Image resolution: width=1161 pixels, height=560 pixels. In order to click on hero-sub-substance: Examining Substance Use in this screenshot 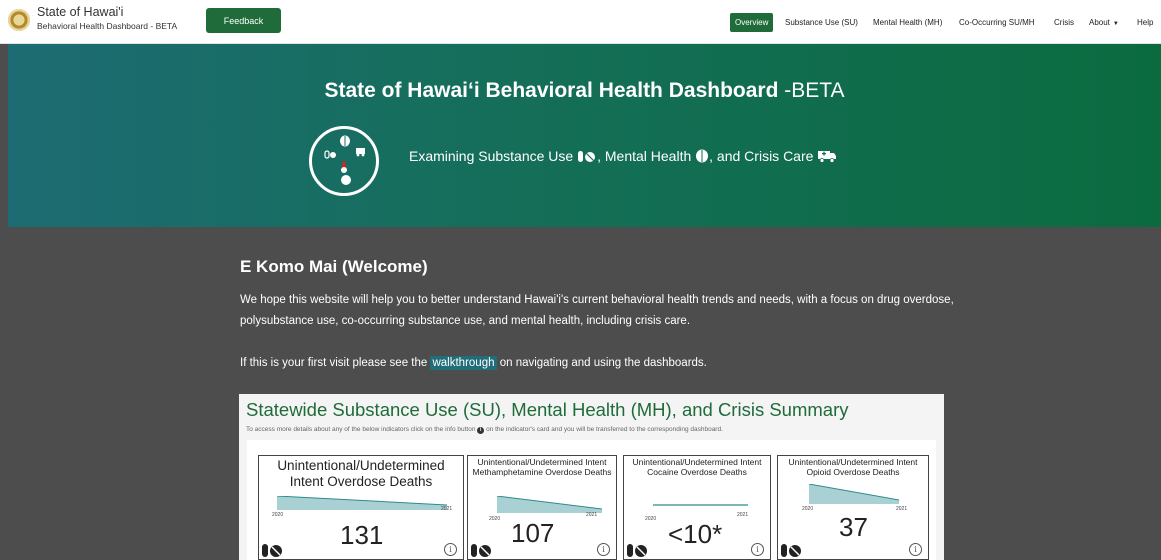, I will do `click(491, 156)`.